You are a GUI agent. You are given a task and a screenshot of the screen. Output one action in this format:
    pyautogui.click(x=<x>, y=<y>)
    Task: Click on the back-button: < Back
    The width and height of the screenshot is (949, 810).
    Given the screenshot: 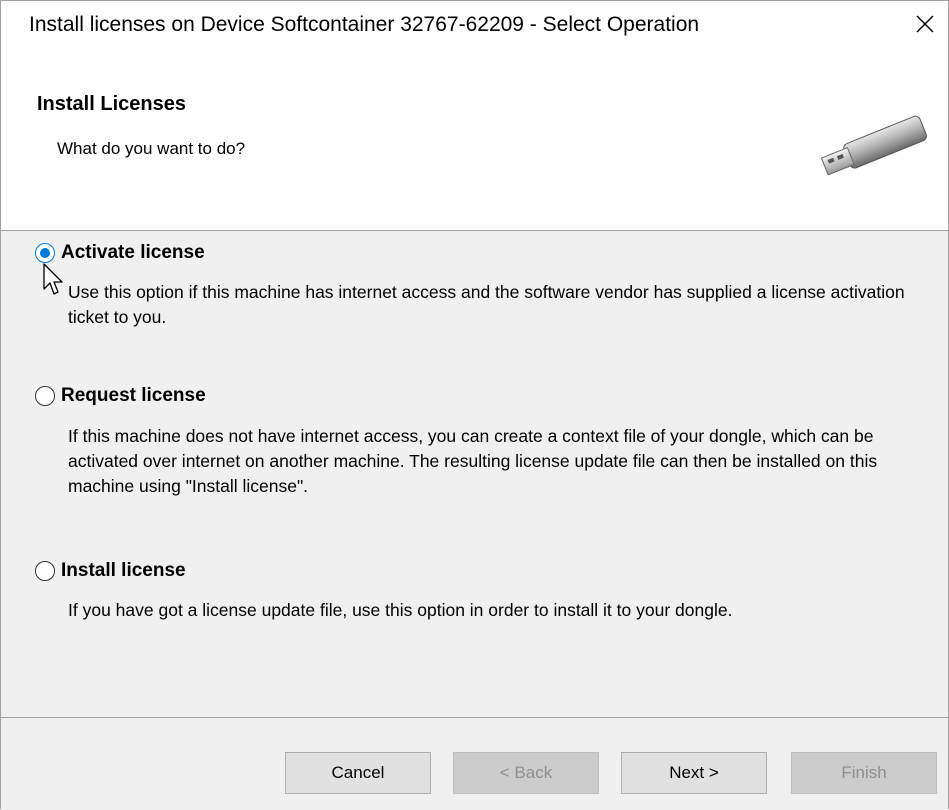 What is the action you would take?
    pyautogui.click(x=526, y=773)
    